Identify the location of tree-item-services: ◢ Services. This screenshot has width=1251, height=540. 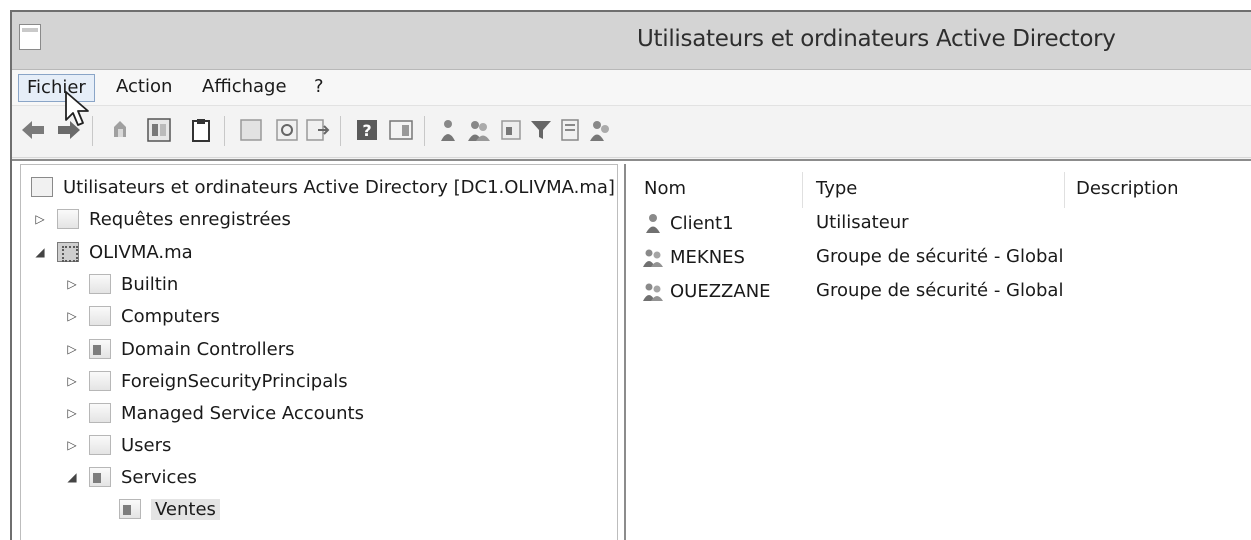
(130, 477).